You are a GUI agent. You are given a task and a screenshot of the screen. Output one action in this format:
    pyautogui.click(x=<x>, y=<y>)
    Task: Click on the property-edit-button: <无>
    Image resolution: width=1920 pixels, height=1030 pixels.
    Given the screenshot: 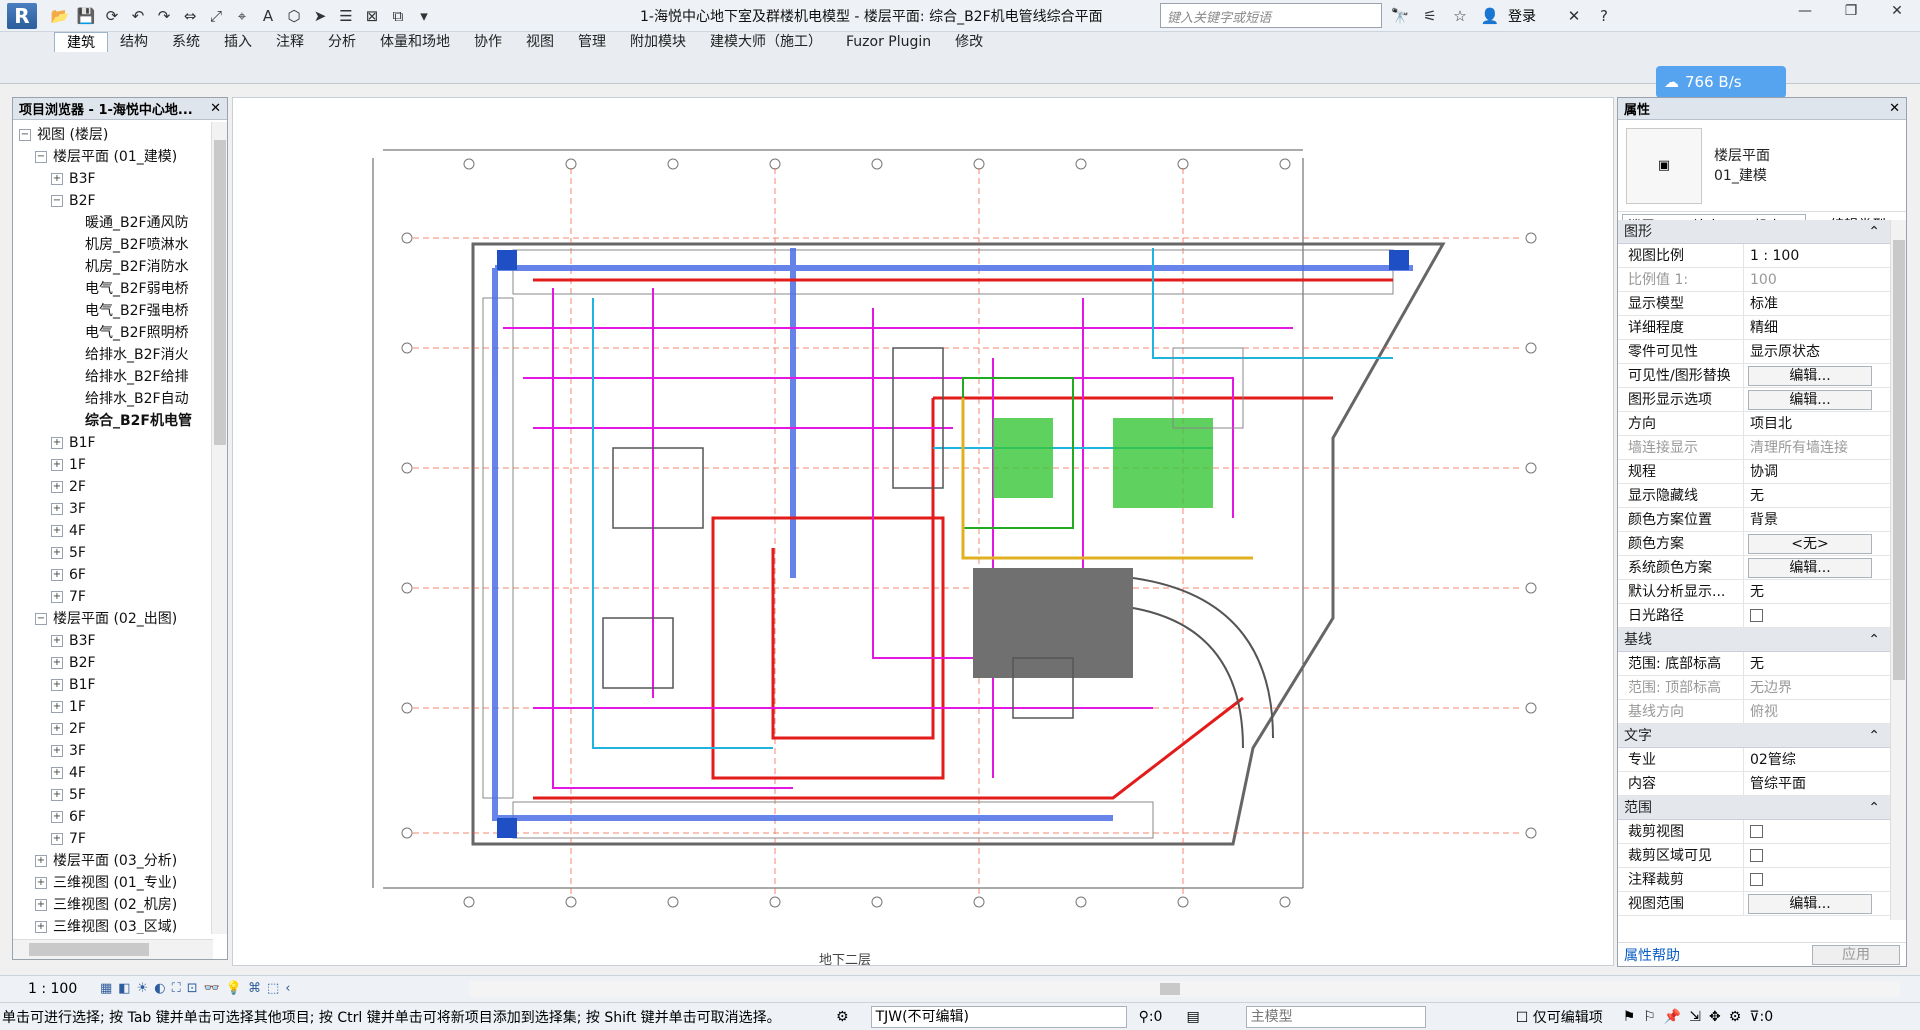 What is the action you would take?
    pyautogui.click(x=1810, y=544)
    